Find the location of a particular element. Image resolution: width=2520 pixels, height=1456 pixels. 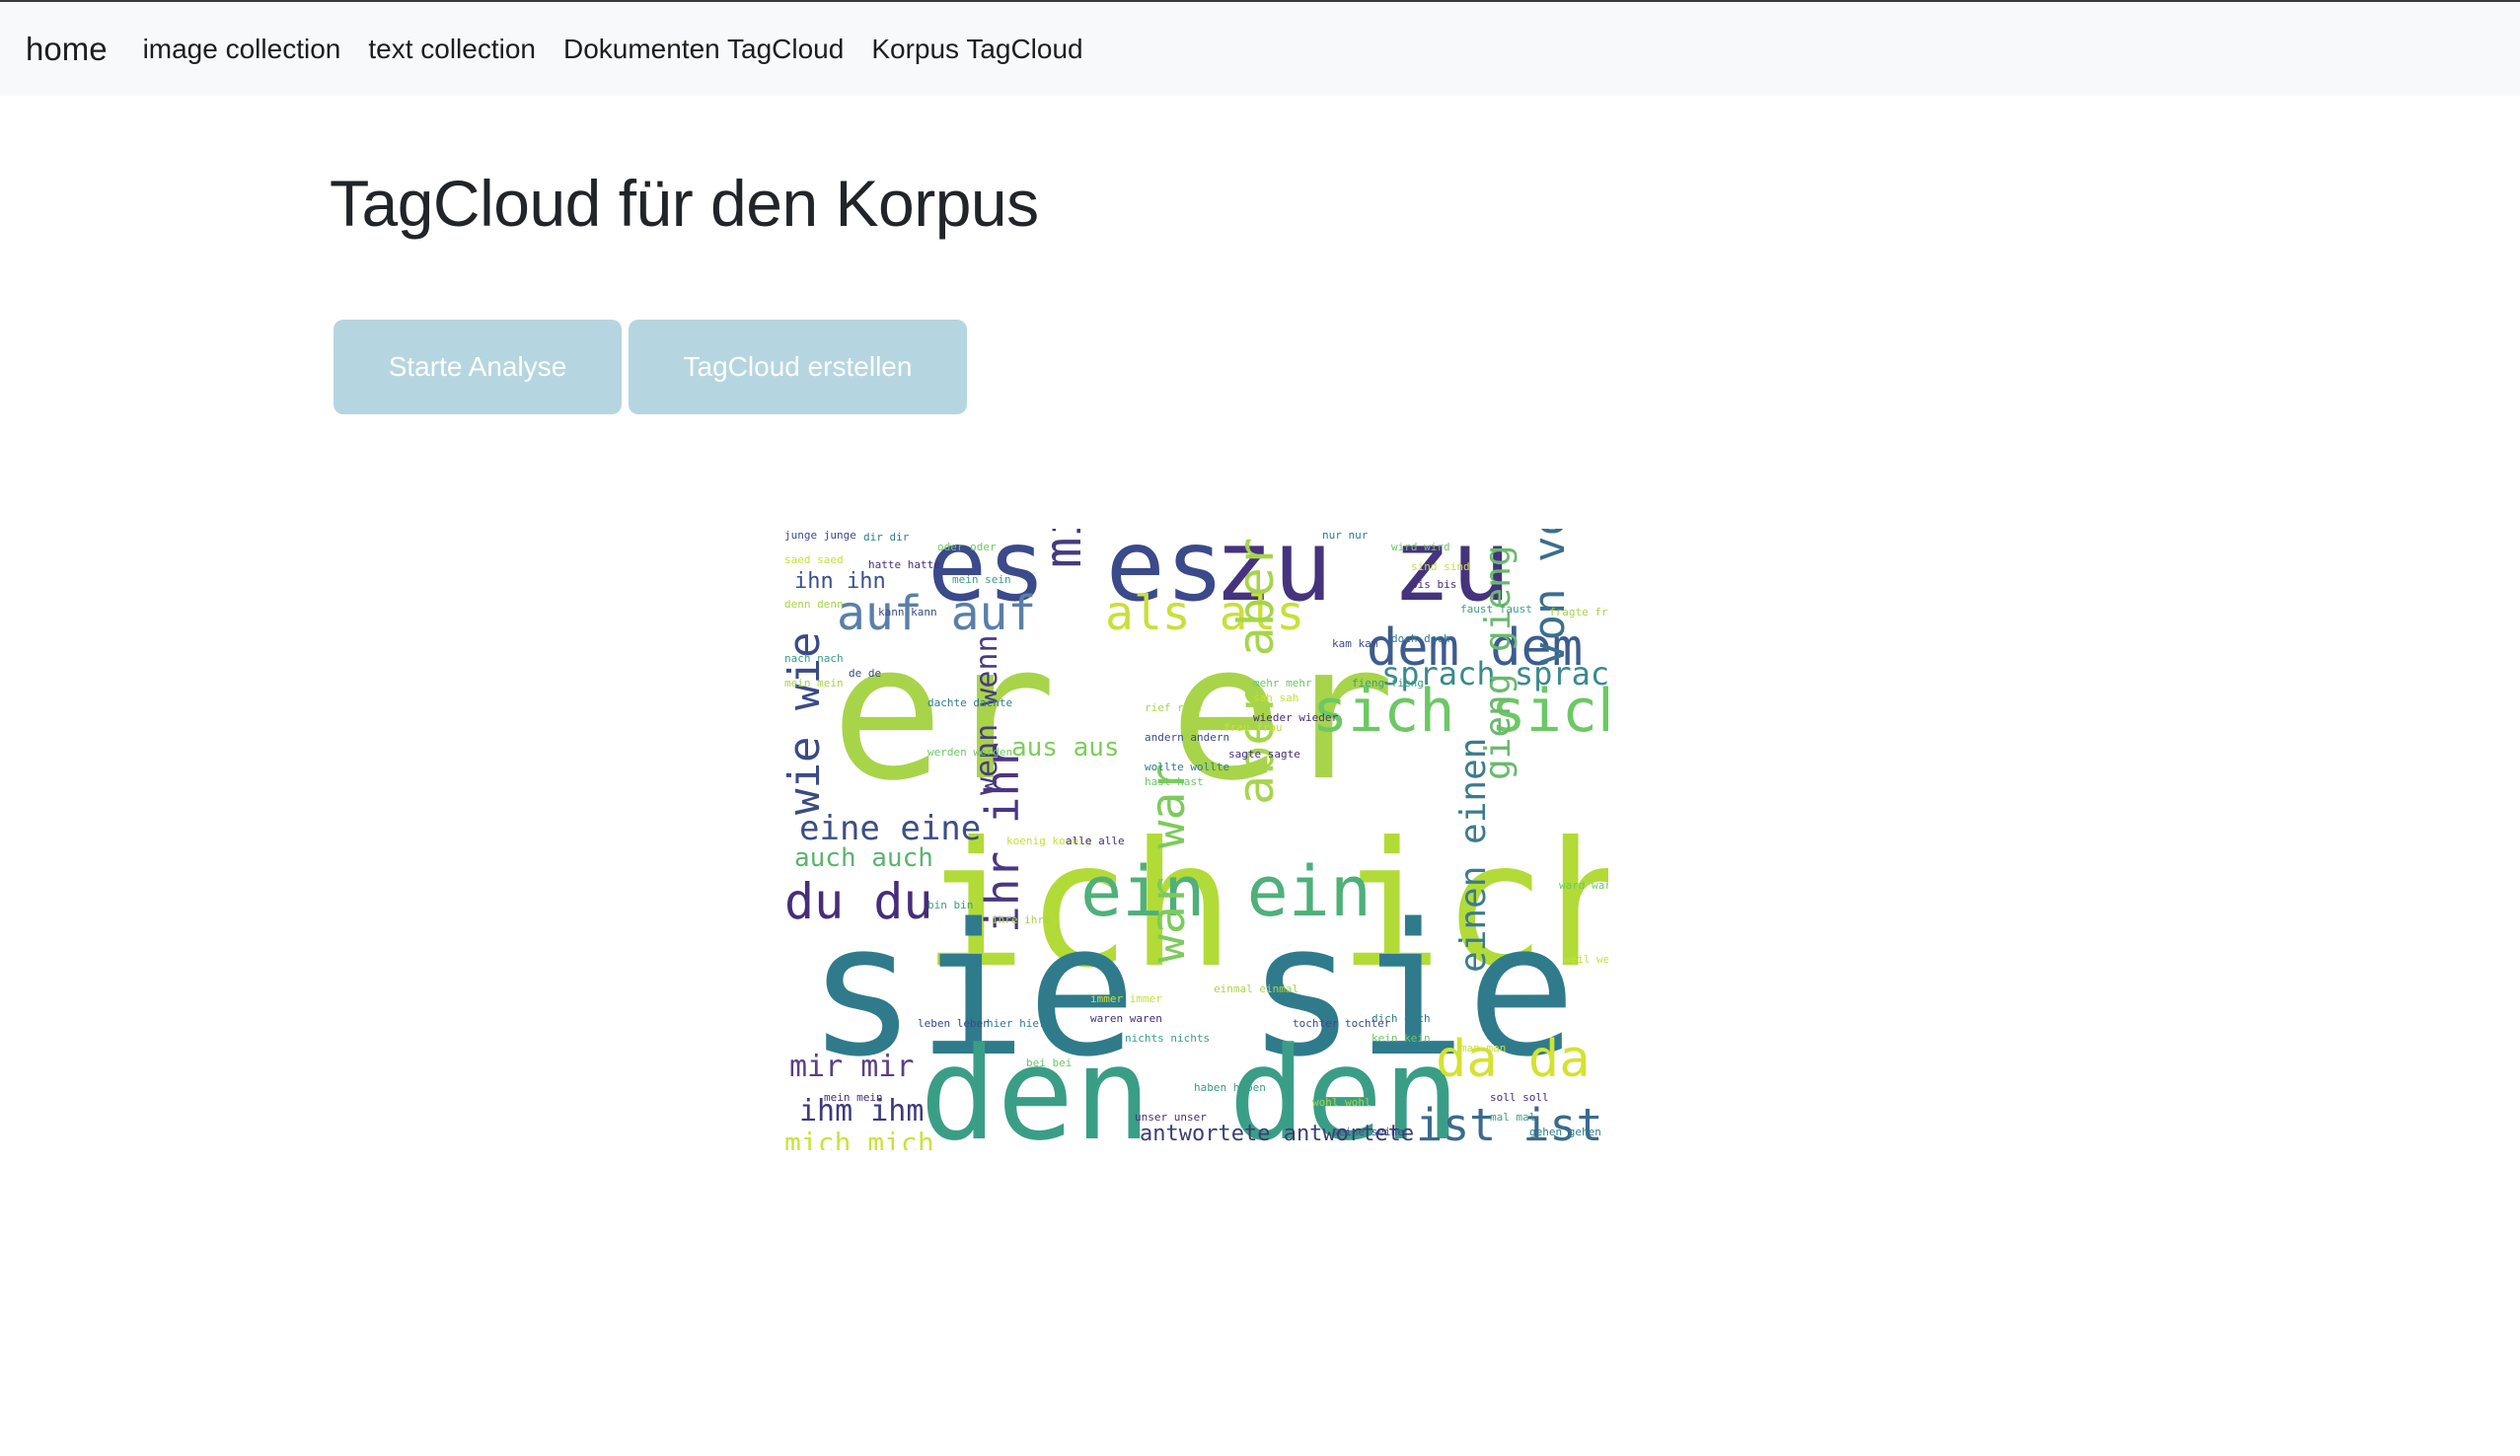

tagcloud-word: ein ein is located at coordinates (1225, 891).